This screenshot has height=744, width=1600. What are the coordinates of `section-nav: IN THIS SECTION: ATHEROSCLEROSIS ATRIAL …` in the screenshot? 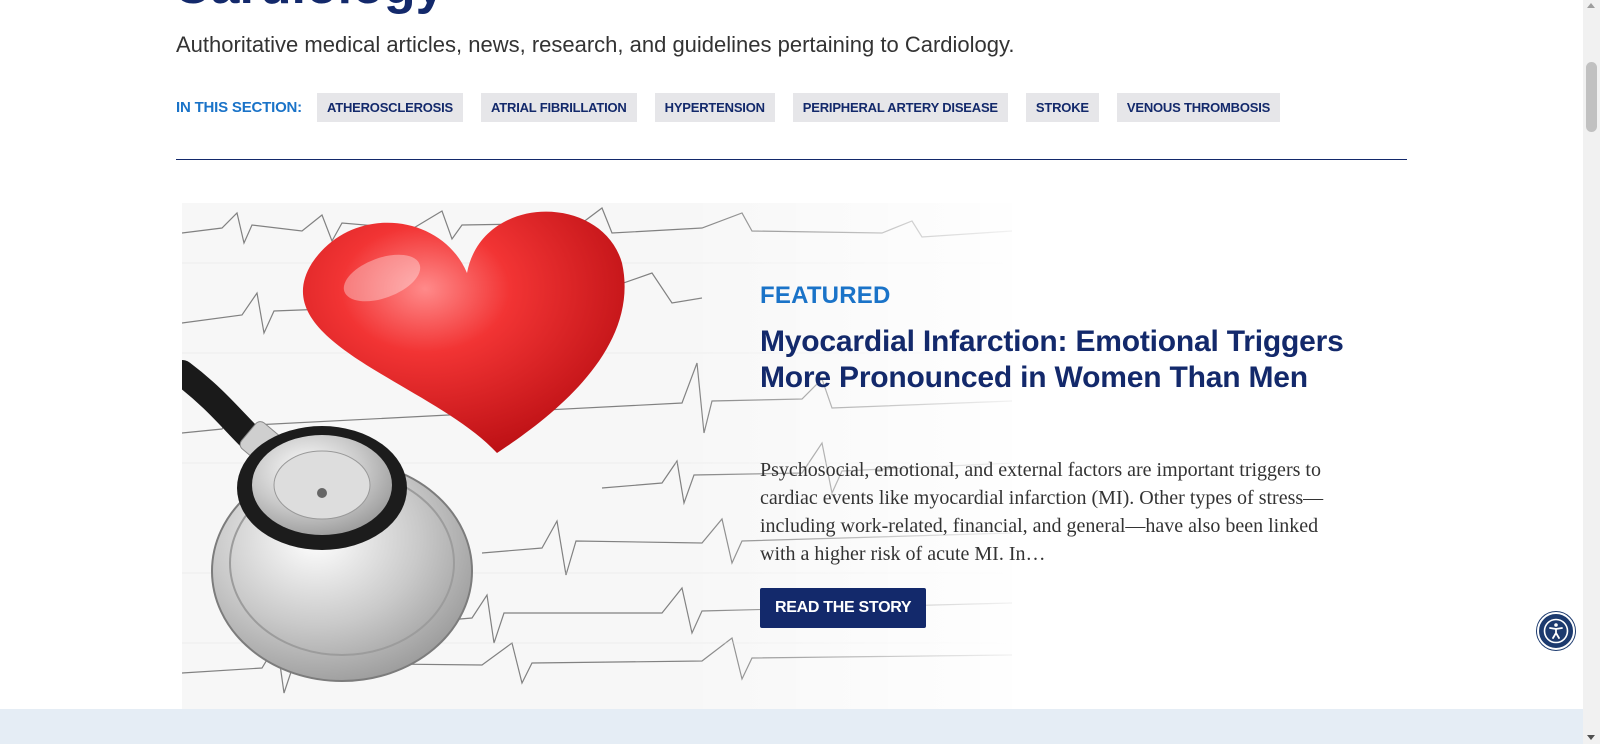 It's located at (737, 107).